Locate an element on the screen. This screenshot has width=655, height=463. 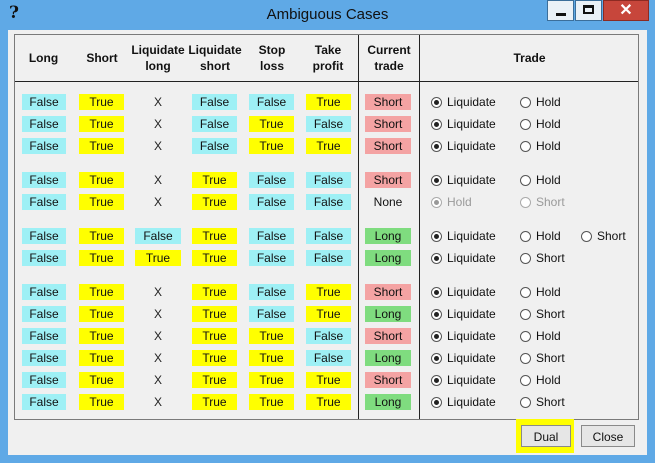
header-liquidate-short: Liquidate short is located at coordinates (215, 58).